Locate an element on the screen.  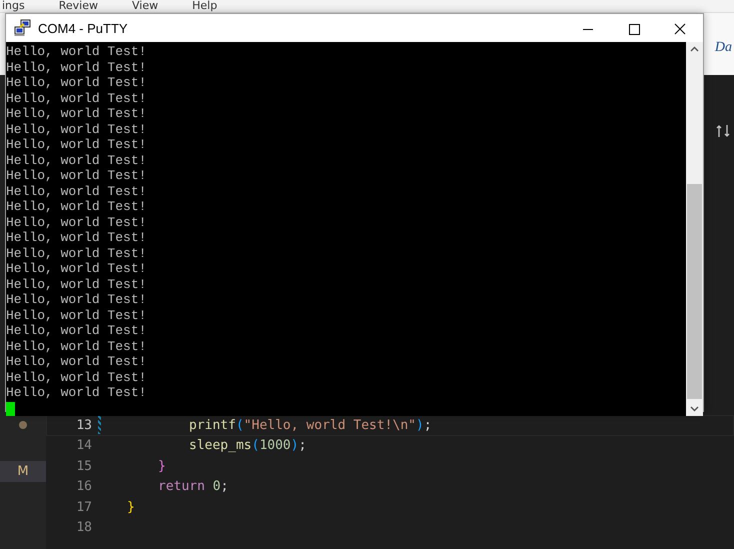
menu-item: Review is located at coordinates (78, 6).